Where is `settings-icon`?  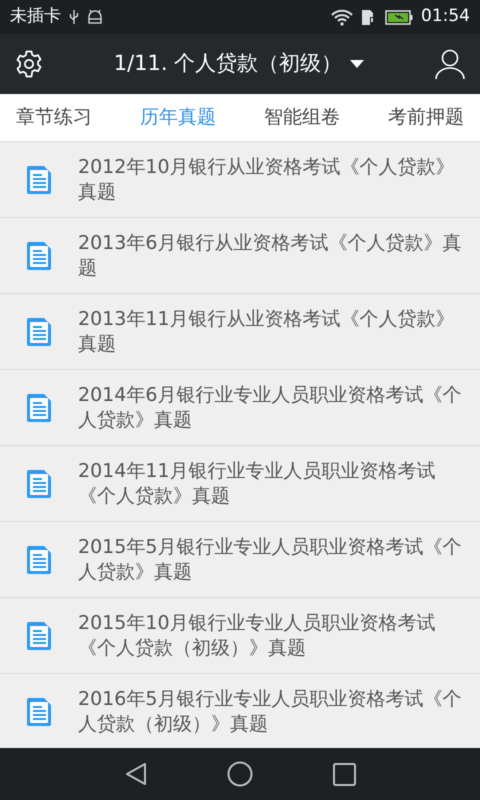 settings-icon is located at coordinates (29, 64).